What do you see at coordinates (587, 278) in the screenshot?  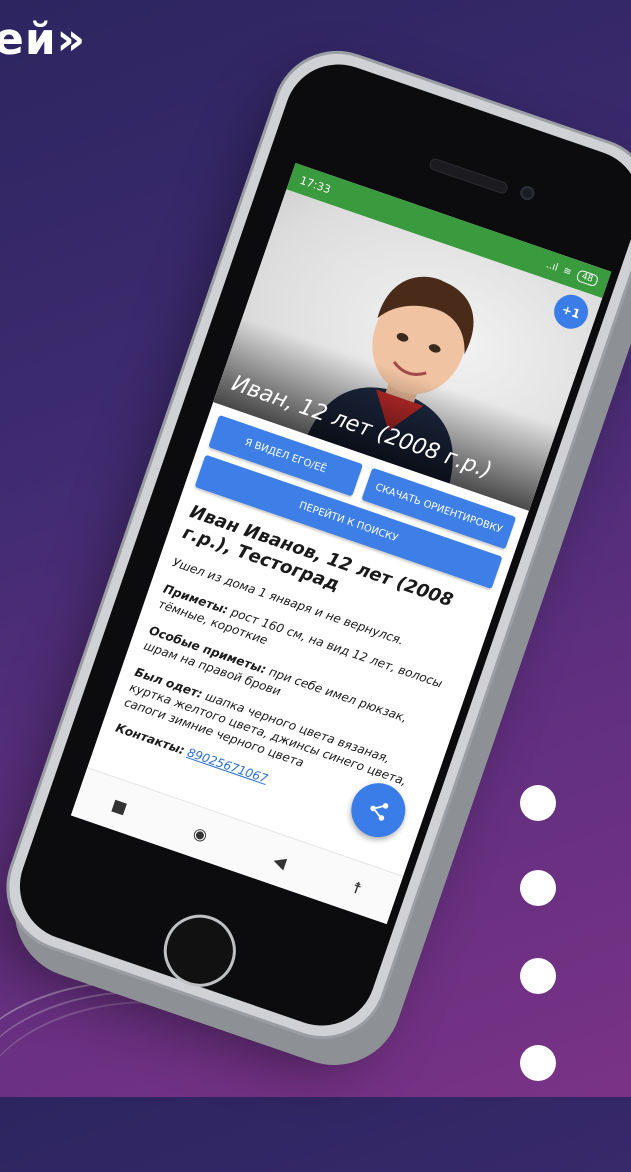 I see `battery-icon: 48` at bounding box center [587, 278].